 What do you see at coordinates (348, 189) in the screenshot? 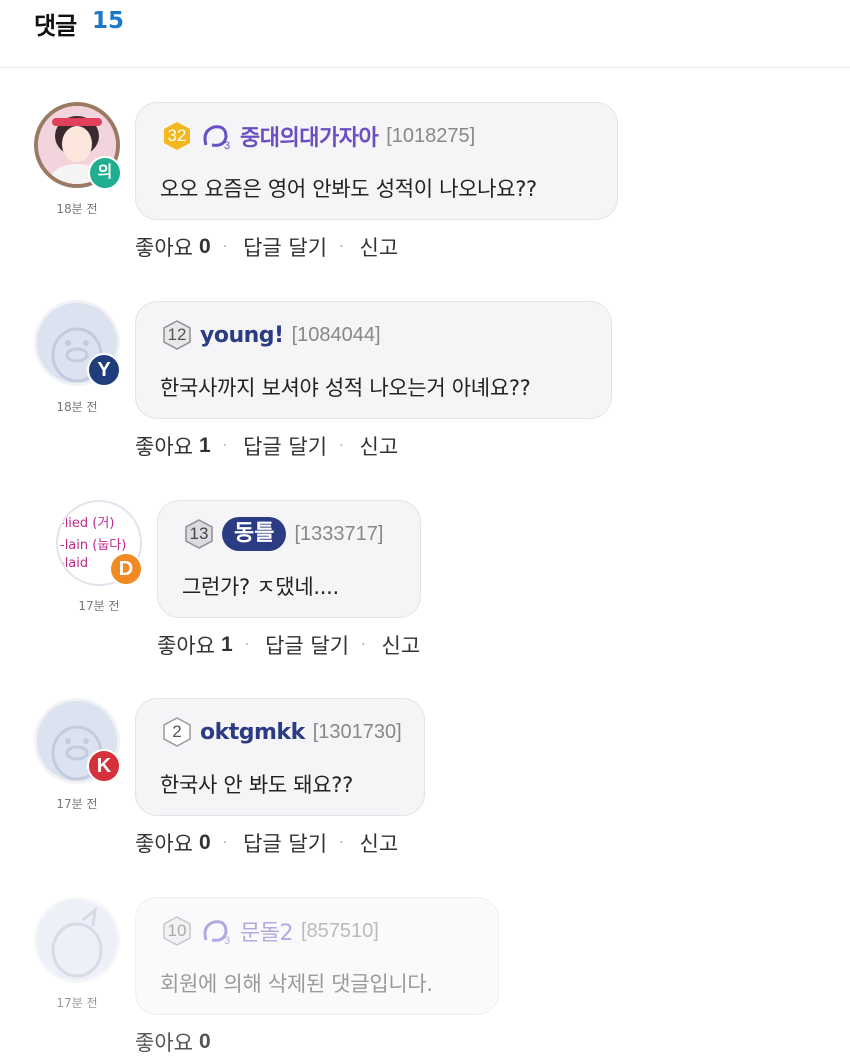
I see `comment-text: 오오 요즘은 영어 안봐도 성적이 나오나요??` at bounding box center [348, 189].